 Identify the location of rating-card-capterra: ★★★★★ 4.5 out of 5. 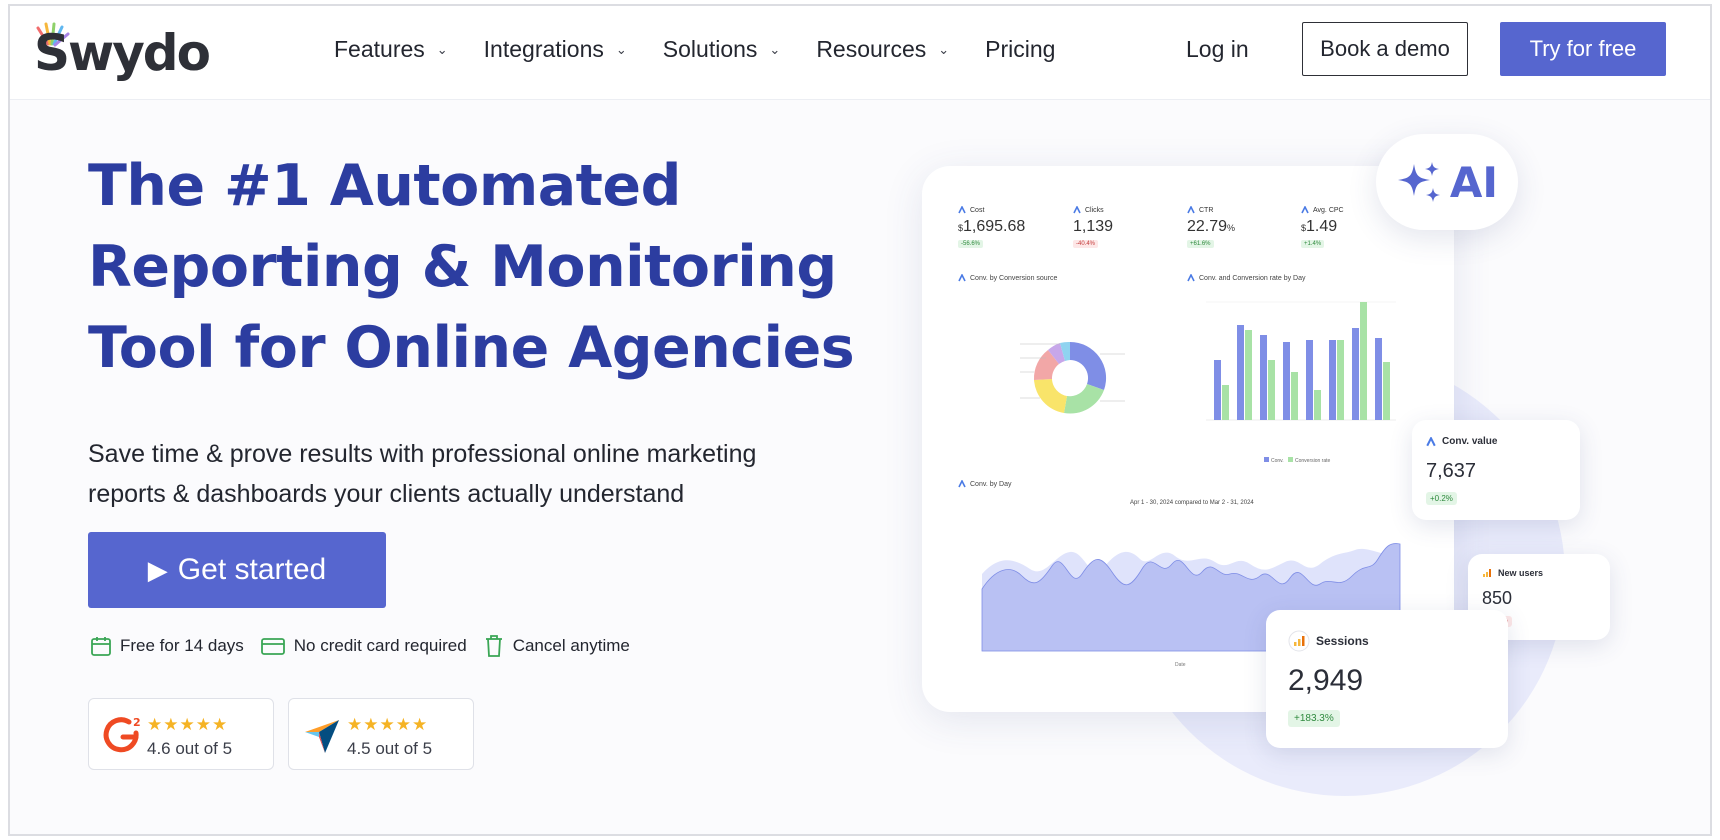
(381, 734).